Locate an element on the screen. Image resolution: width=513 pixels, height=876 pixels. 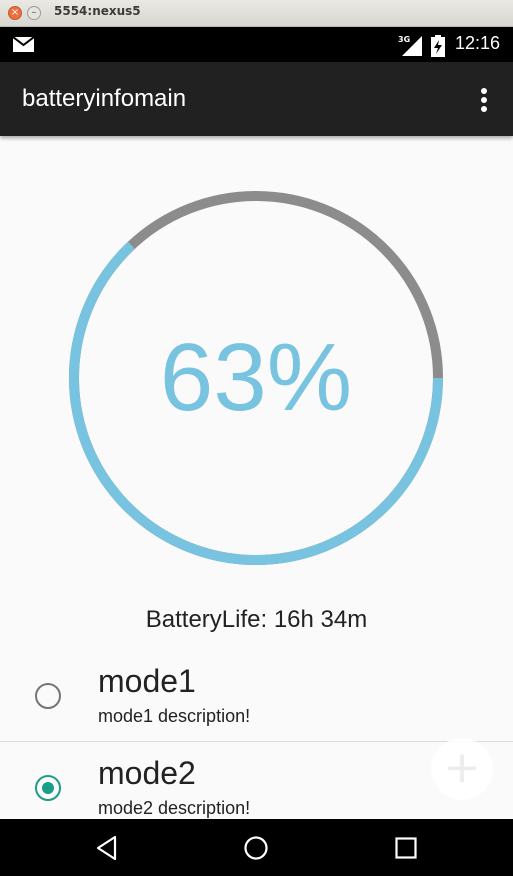
mode2-radio is located at coordinates (48, 788).